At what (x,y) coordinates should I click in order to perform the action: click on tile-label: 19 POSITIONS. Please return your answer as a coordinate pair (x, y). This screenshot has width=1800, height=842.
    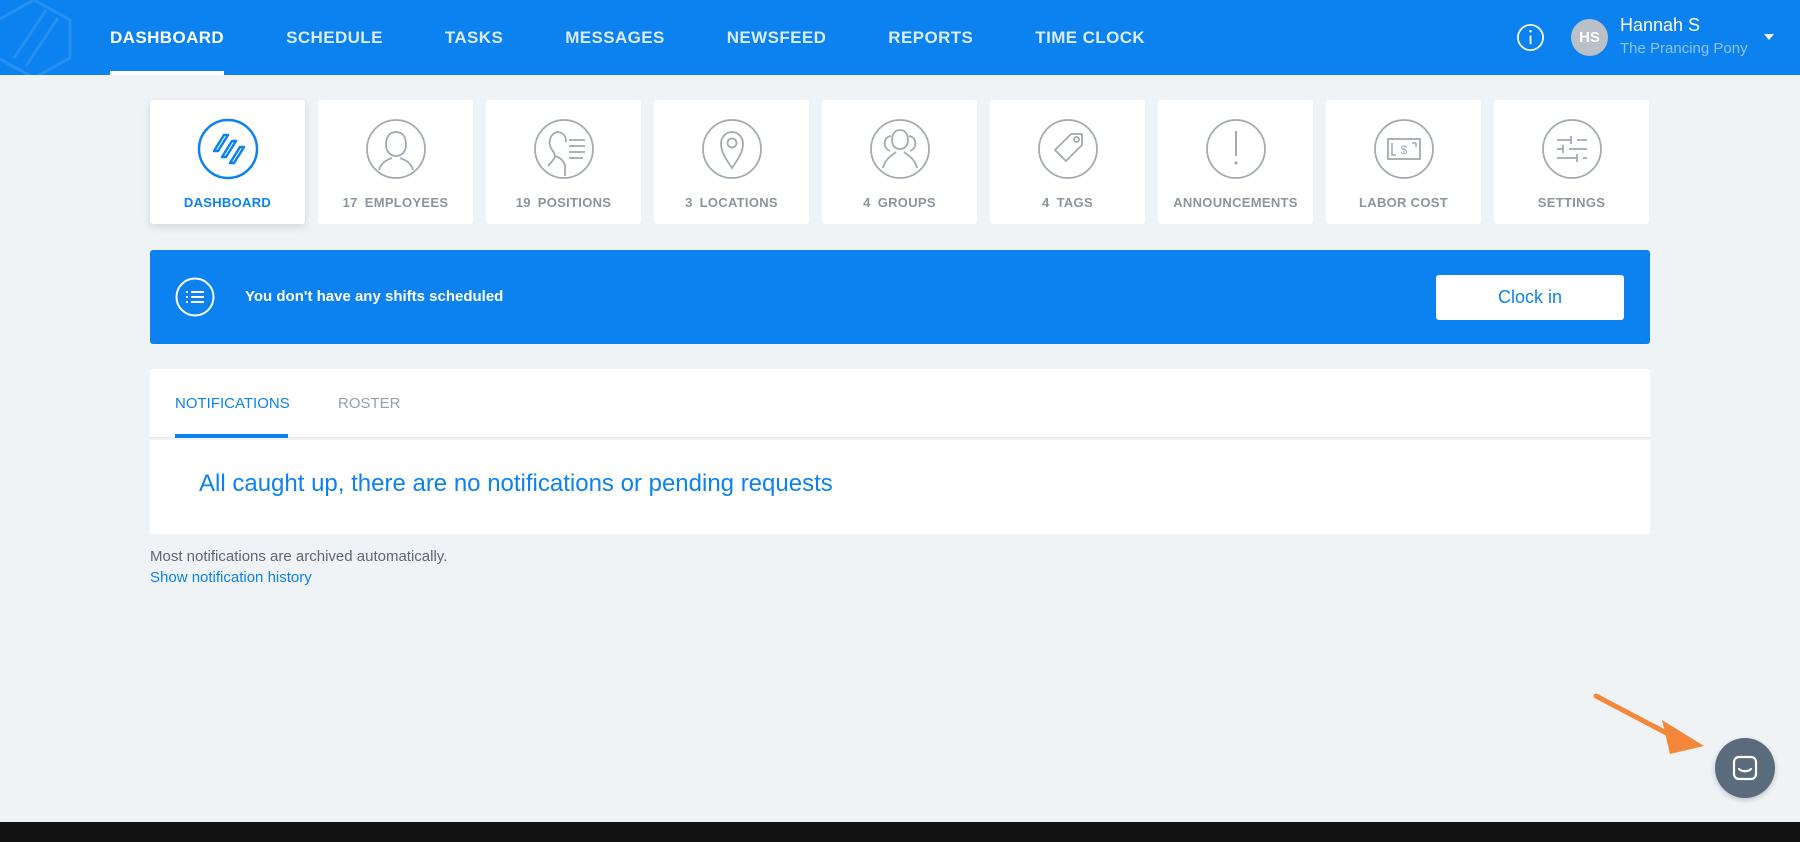
    Looking at the image, I should click on (564, 202).